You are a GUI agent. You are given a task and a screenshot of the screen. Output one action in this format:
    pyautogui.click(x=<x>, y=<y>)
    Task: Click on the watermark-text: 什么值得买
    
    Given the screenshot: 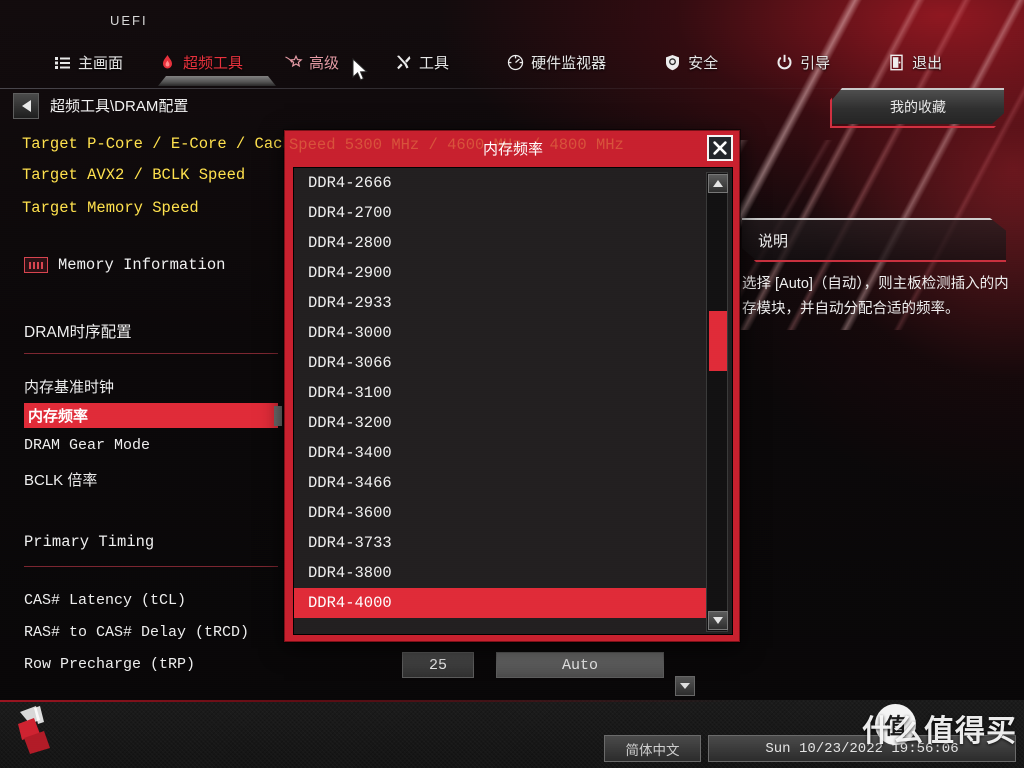 What is the action you would take?
    pyautogui.click(x=939, y=731)
    